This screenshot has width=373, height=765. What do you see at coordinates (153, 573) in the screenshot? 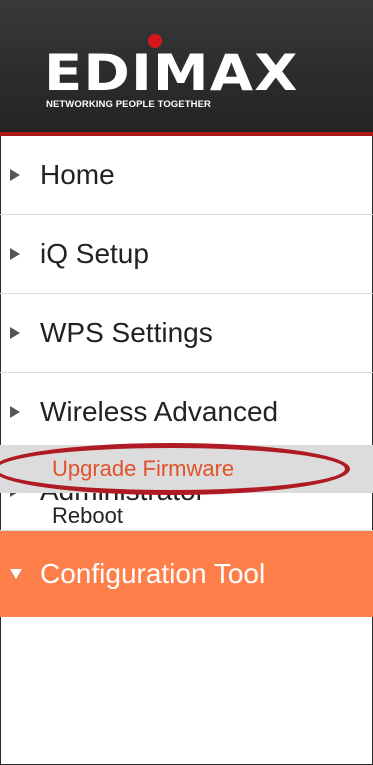
I see `menu-item-label: Configuration Tool` at bounding box center [153, 573].